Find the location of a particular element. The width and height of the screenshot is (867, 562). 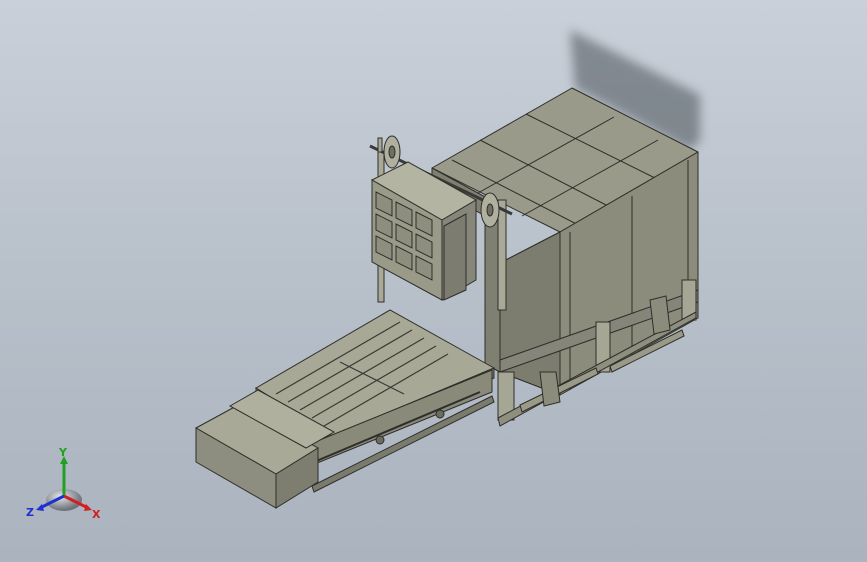

z-axis-label: Z is located at coordinates (30, 512).